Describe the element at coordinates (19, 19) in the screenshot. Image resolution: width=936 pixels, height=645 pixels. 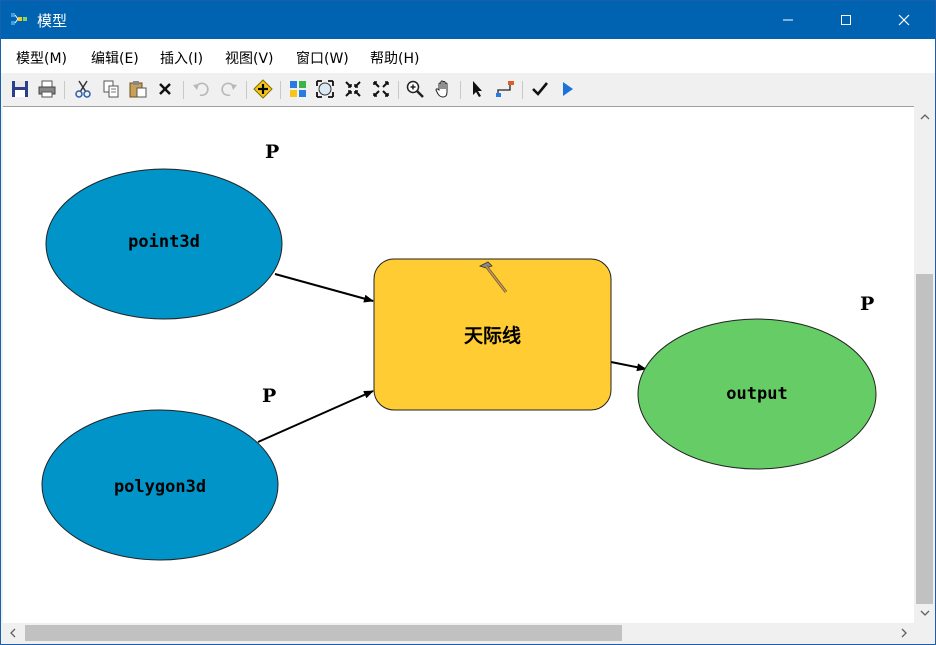
I see `model-app-icon` at that location.